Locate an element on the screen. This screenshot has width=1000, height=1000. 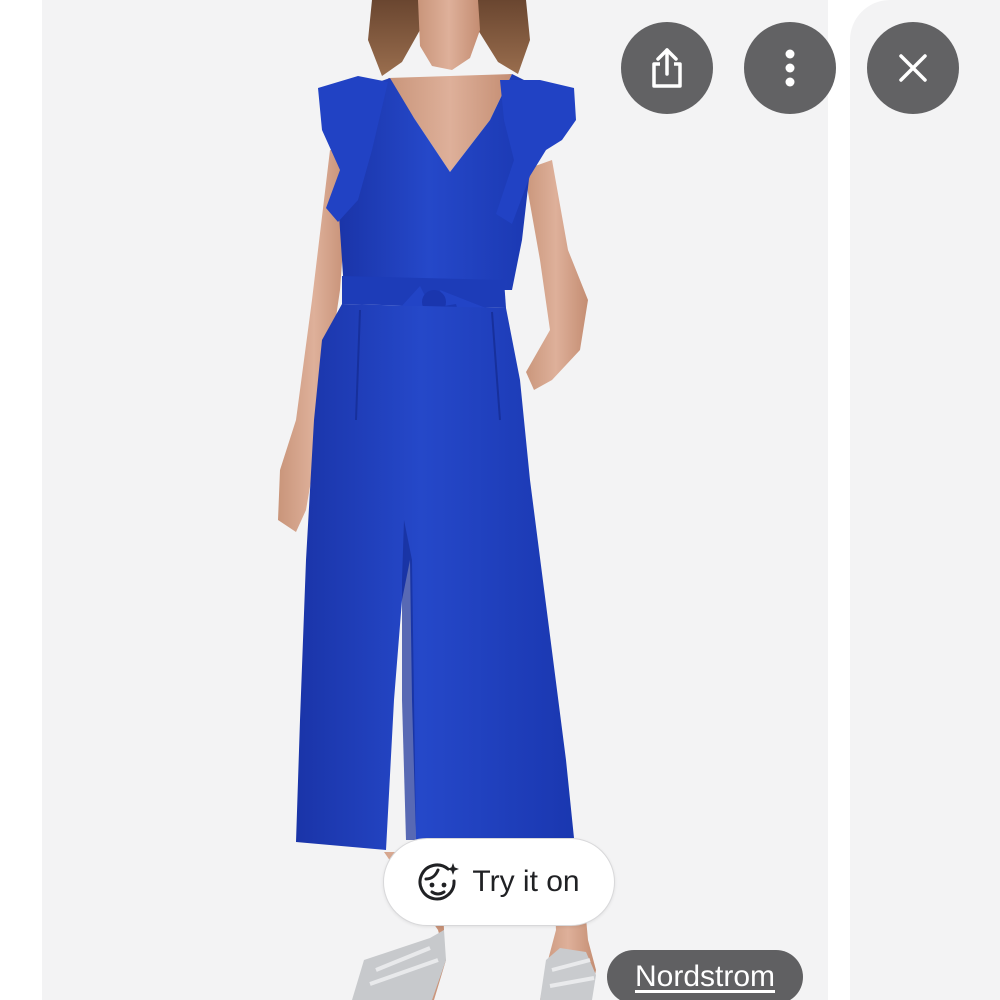
more-vertical-icon is located at coordinates (790, 68).